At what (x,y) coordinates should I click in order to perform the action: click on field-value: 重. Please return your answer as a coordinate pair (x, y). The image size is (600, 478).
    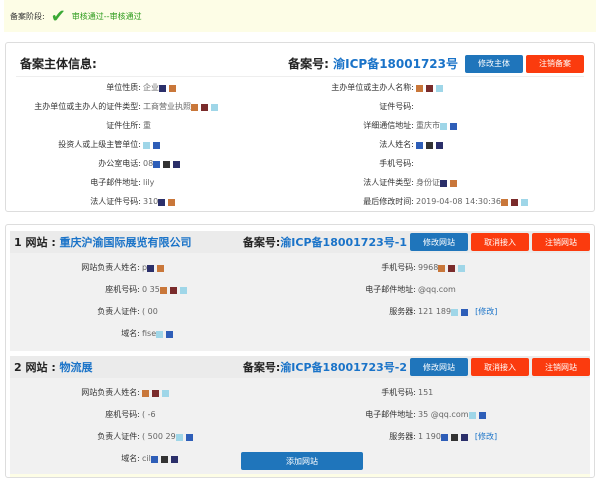
    Looking at the image, I should click on (147, 125).